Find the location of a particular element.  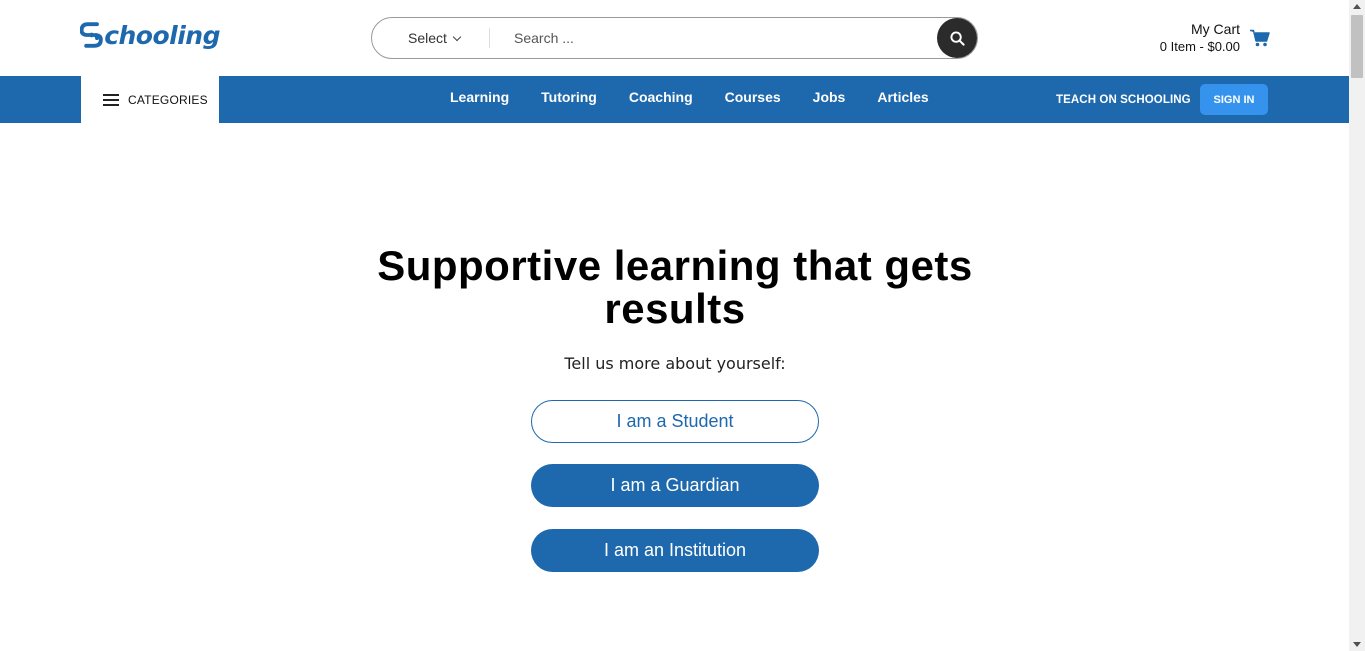

sign-in-button: SIGN IN is located at coordinates (1234, 99).